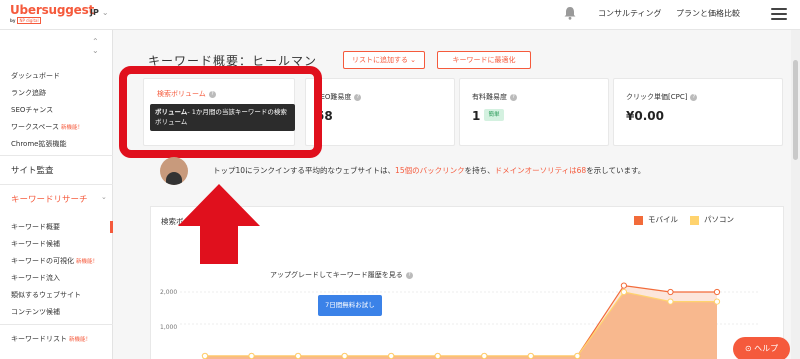 The height and width of the screenshot is (359, 800). Describe the element at coordinates (174, 171) in the screenshot. I see `avatar` at that location.